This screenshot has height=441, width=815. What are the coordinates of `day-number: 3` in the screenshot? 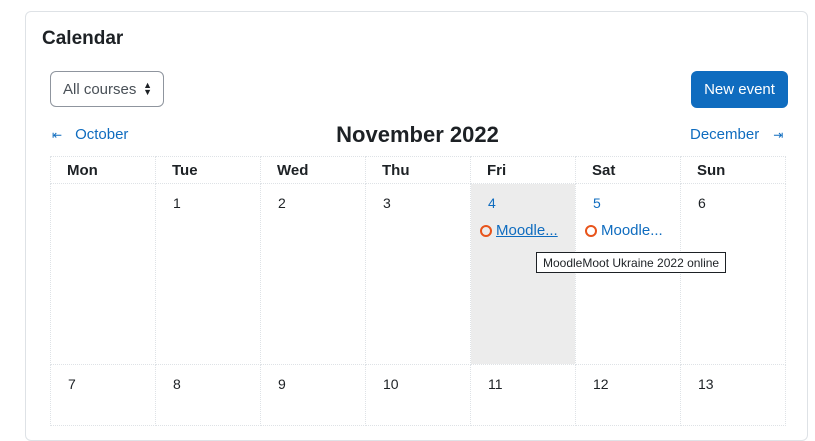 It's located at (387, 203).